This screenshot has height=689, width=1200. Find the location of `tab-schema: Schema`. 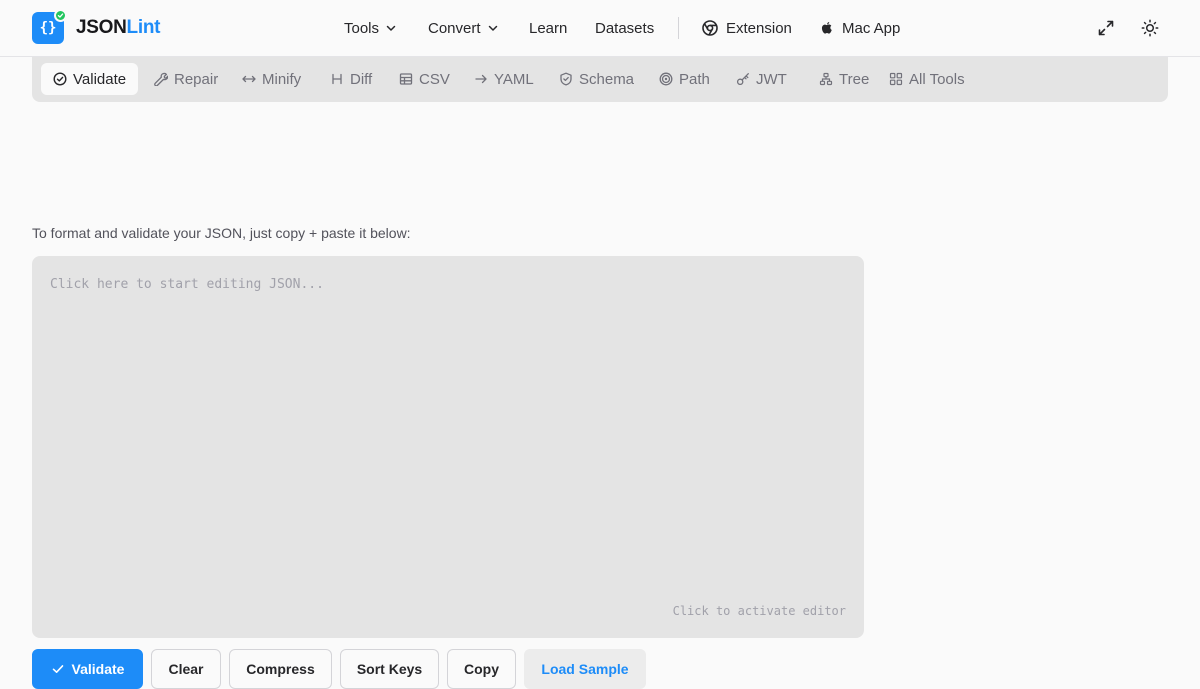

tab-schema: Schema is located at coordinates (596, 79).